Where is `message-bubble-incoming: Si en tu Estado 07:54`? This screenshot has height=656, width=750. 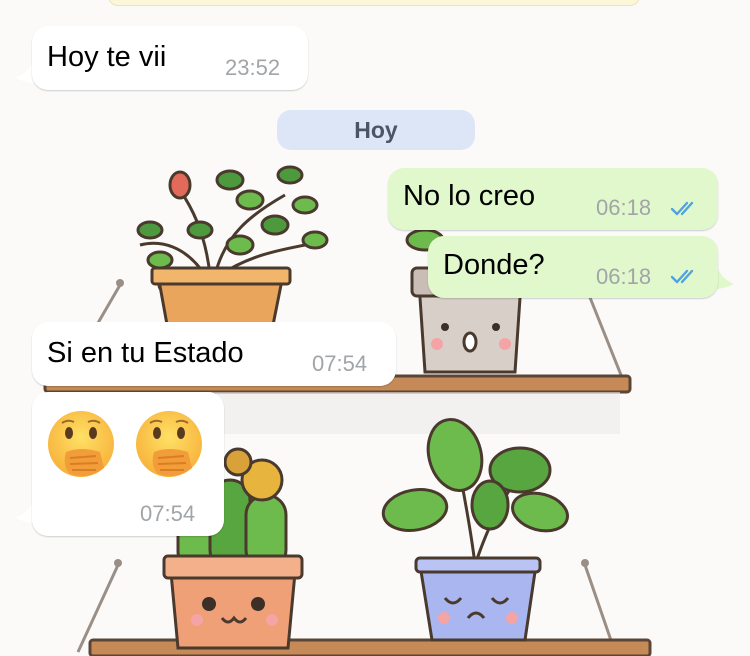 message-bubble-incoming: Si en tu Estado 07:54 is located at coordinates (214, 354).